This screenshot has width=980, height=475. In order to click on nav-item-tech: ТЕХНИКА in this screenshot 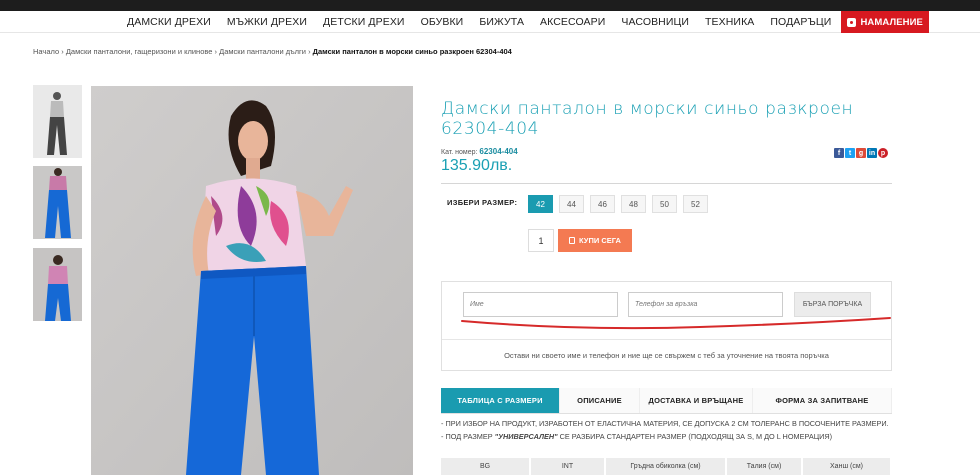, I will do `click(729, 22)`.